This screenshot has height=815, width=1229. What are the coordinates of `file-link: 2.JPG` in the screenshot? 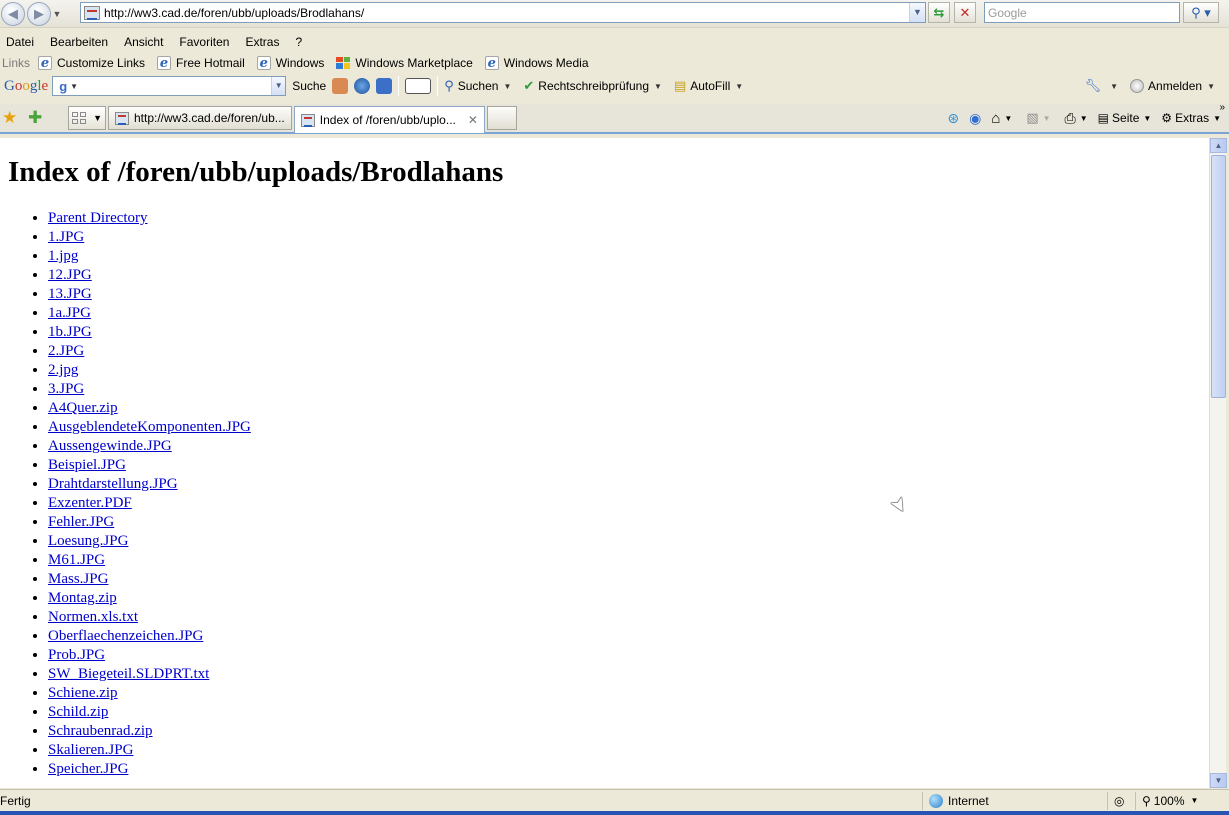 It's located at (66, 351).